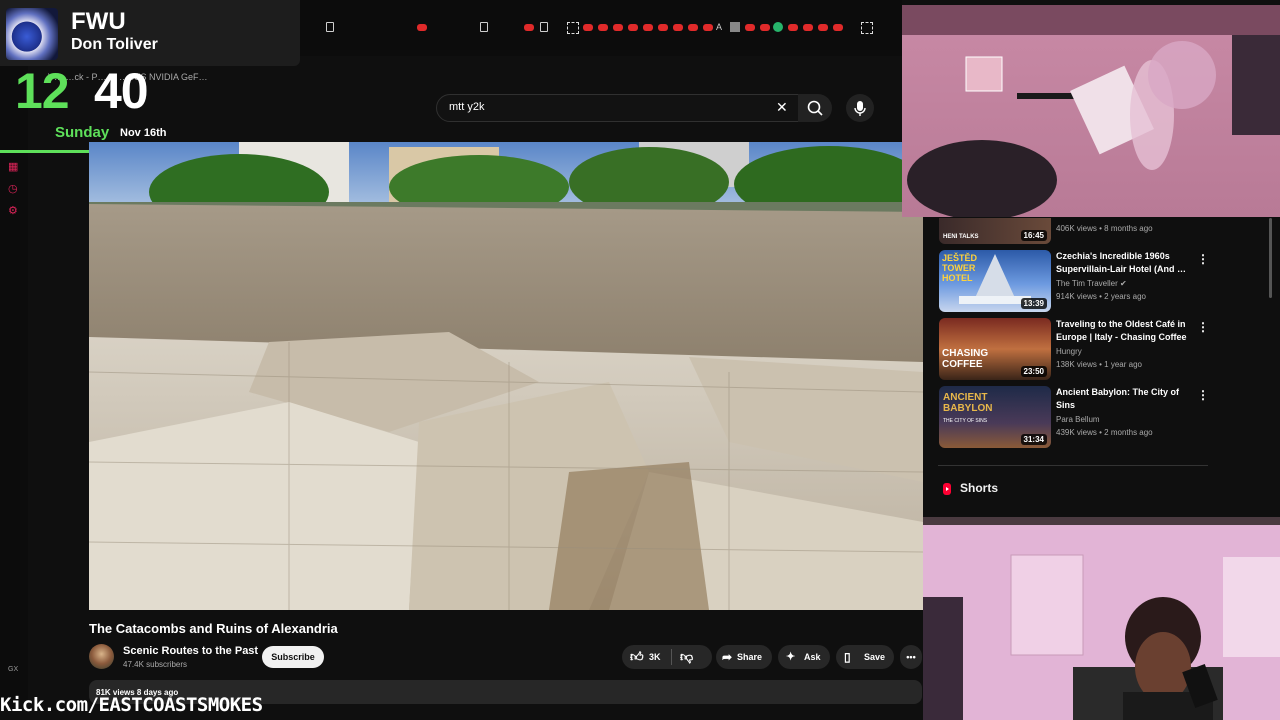 This screenshot has width=1280, height=720. What do you see at coordinates (1087, 283) in the screenshot?
I see `channel-label: The Tim Traveller` at bounding box center [1087, 283].